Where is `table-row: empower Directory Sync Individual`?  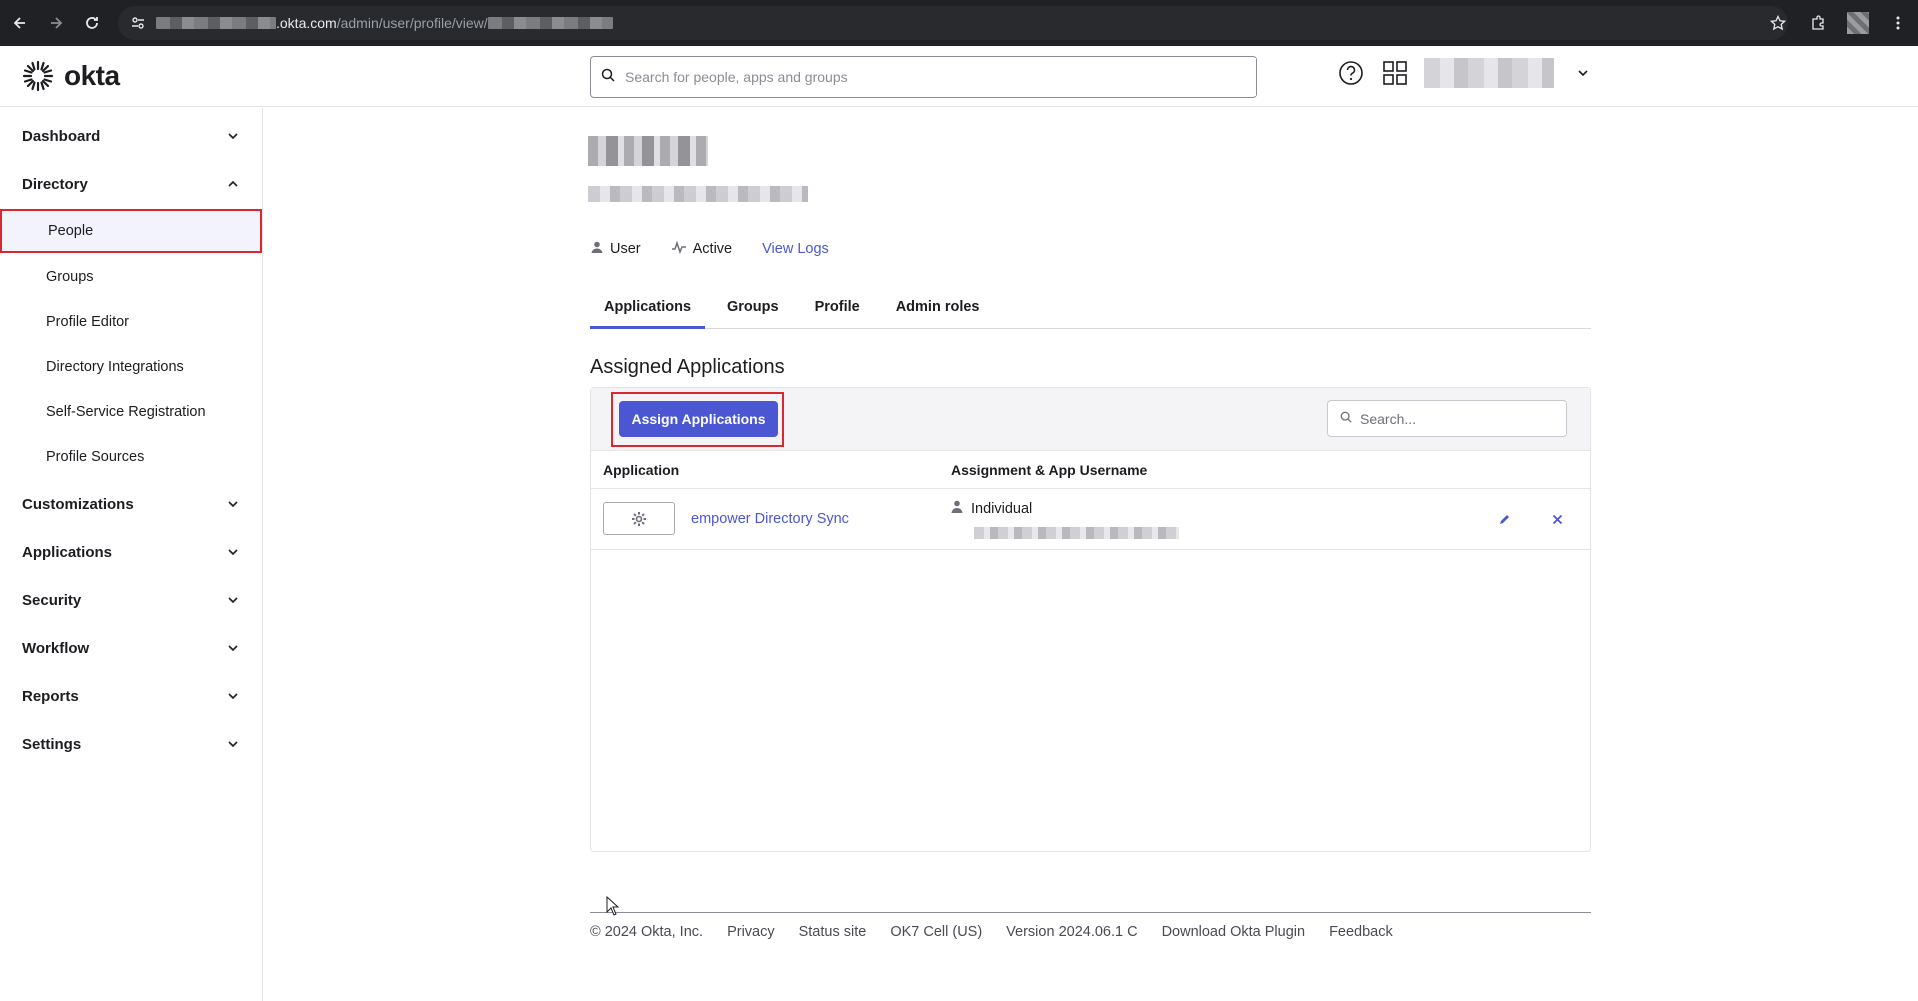
table-row: empower Directory Sync Individual is located at coordinates (1090, 519).